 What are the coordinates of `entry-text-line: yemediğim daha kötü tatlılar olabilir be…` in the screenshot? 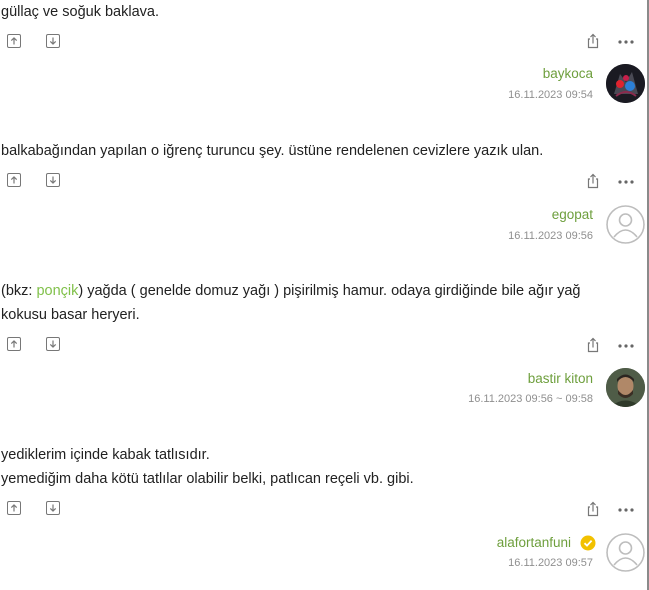 It's located at (207, 479).